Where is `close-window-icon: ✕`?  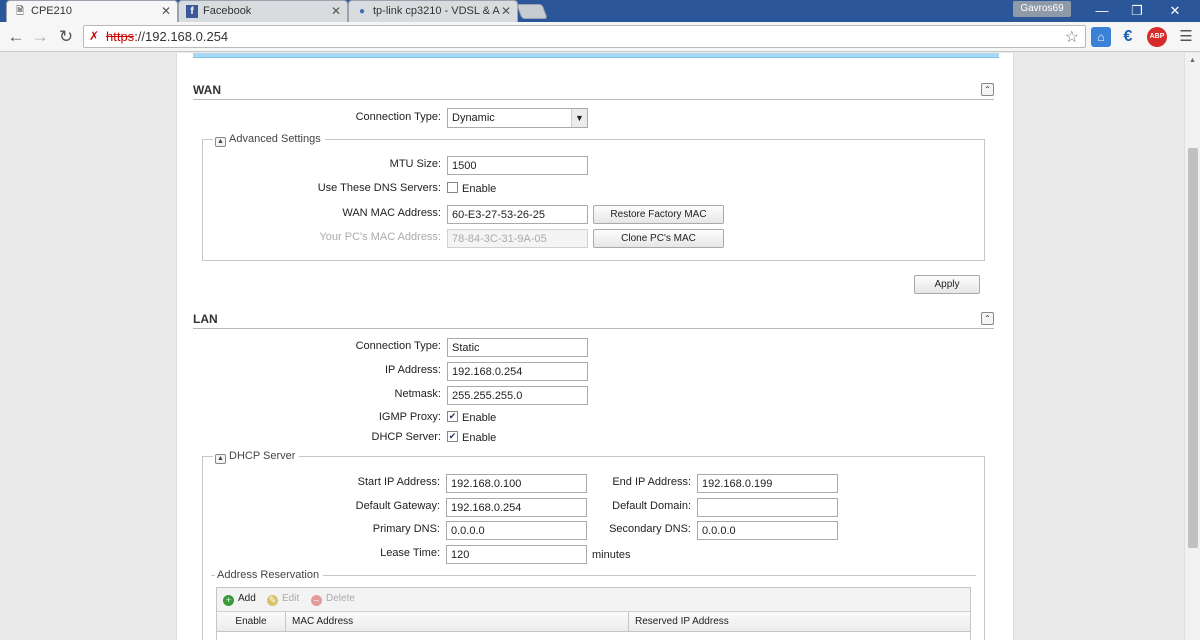 close-window-icon: ✕ is located at coordinates (1175, 11).